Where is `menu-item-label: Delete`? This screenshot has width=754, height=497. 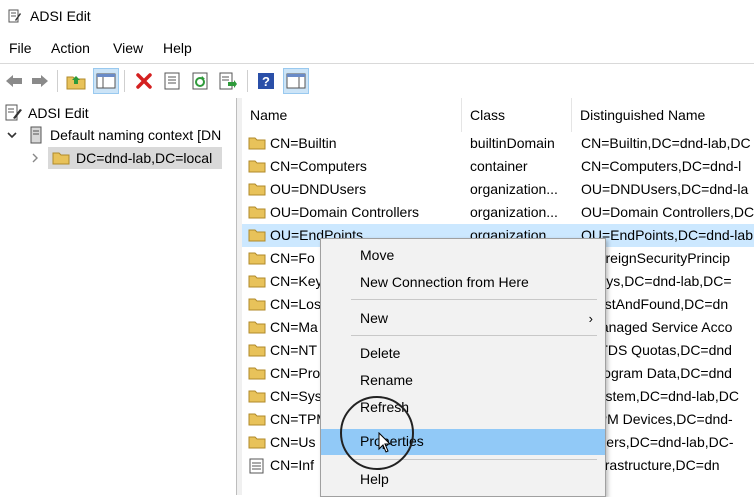
menu-item-label: Delete is located at coordinates (380, 353).